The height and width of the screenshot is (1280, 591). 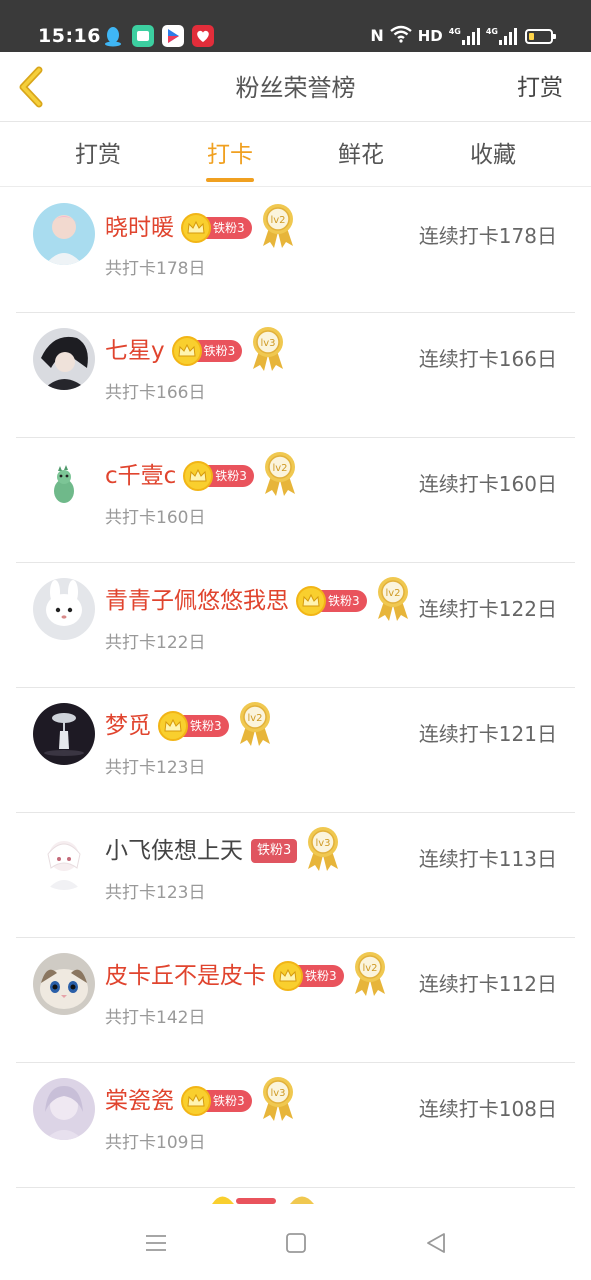 I want to click on user-name: 青青子佩悠悠我思, so click(x=197, y=601).